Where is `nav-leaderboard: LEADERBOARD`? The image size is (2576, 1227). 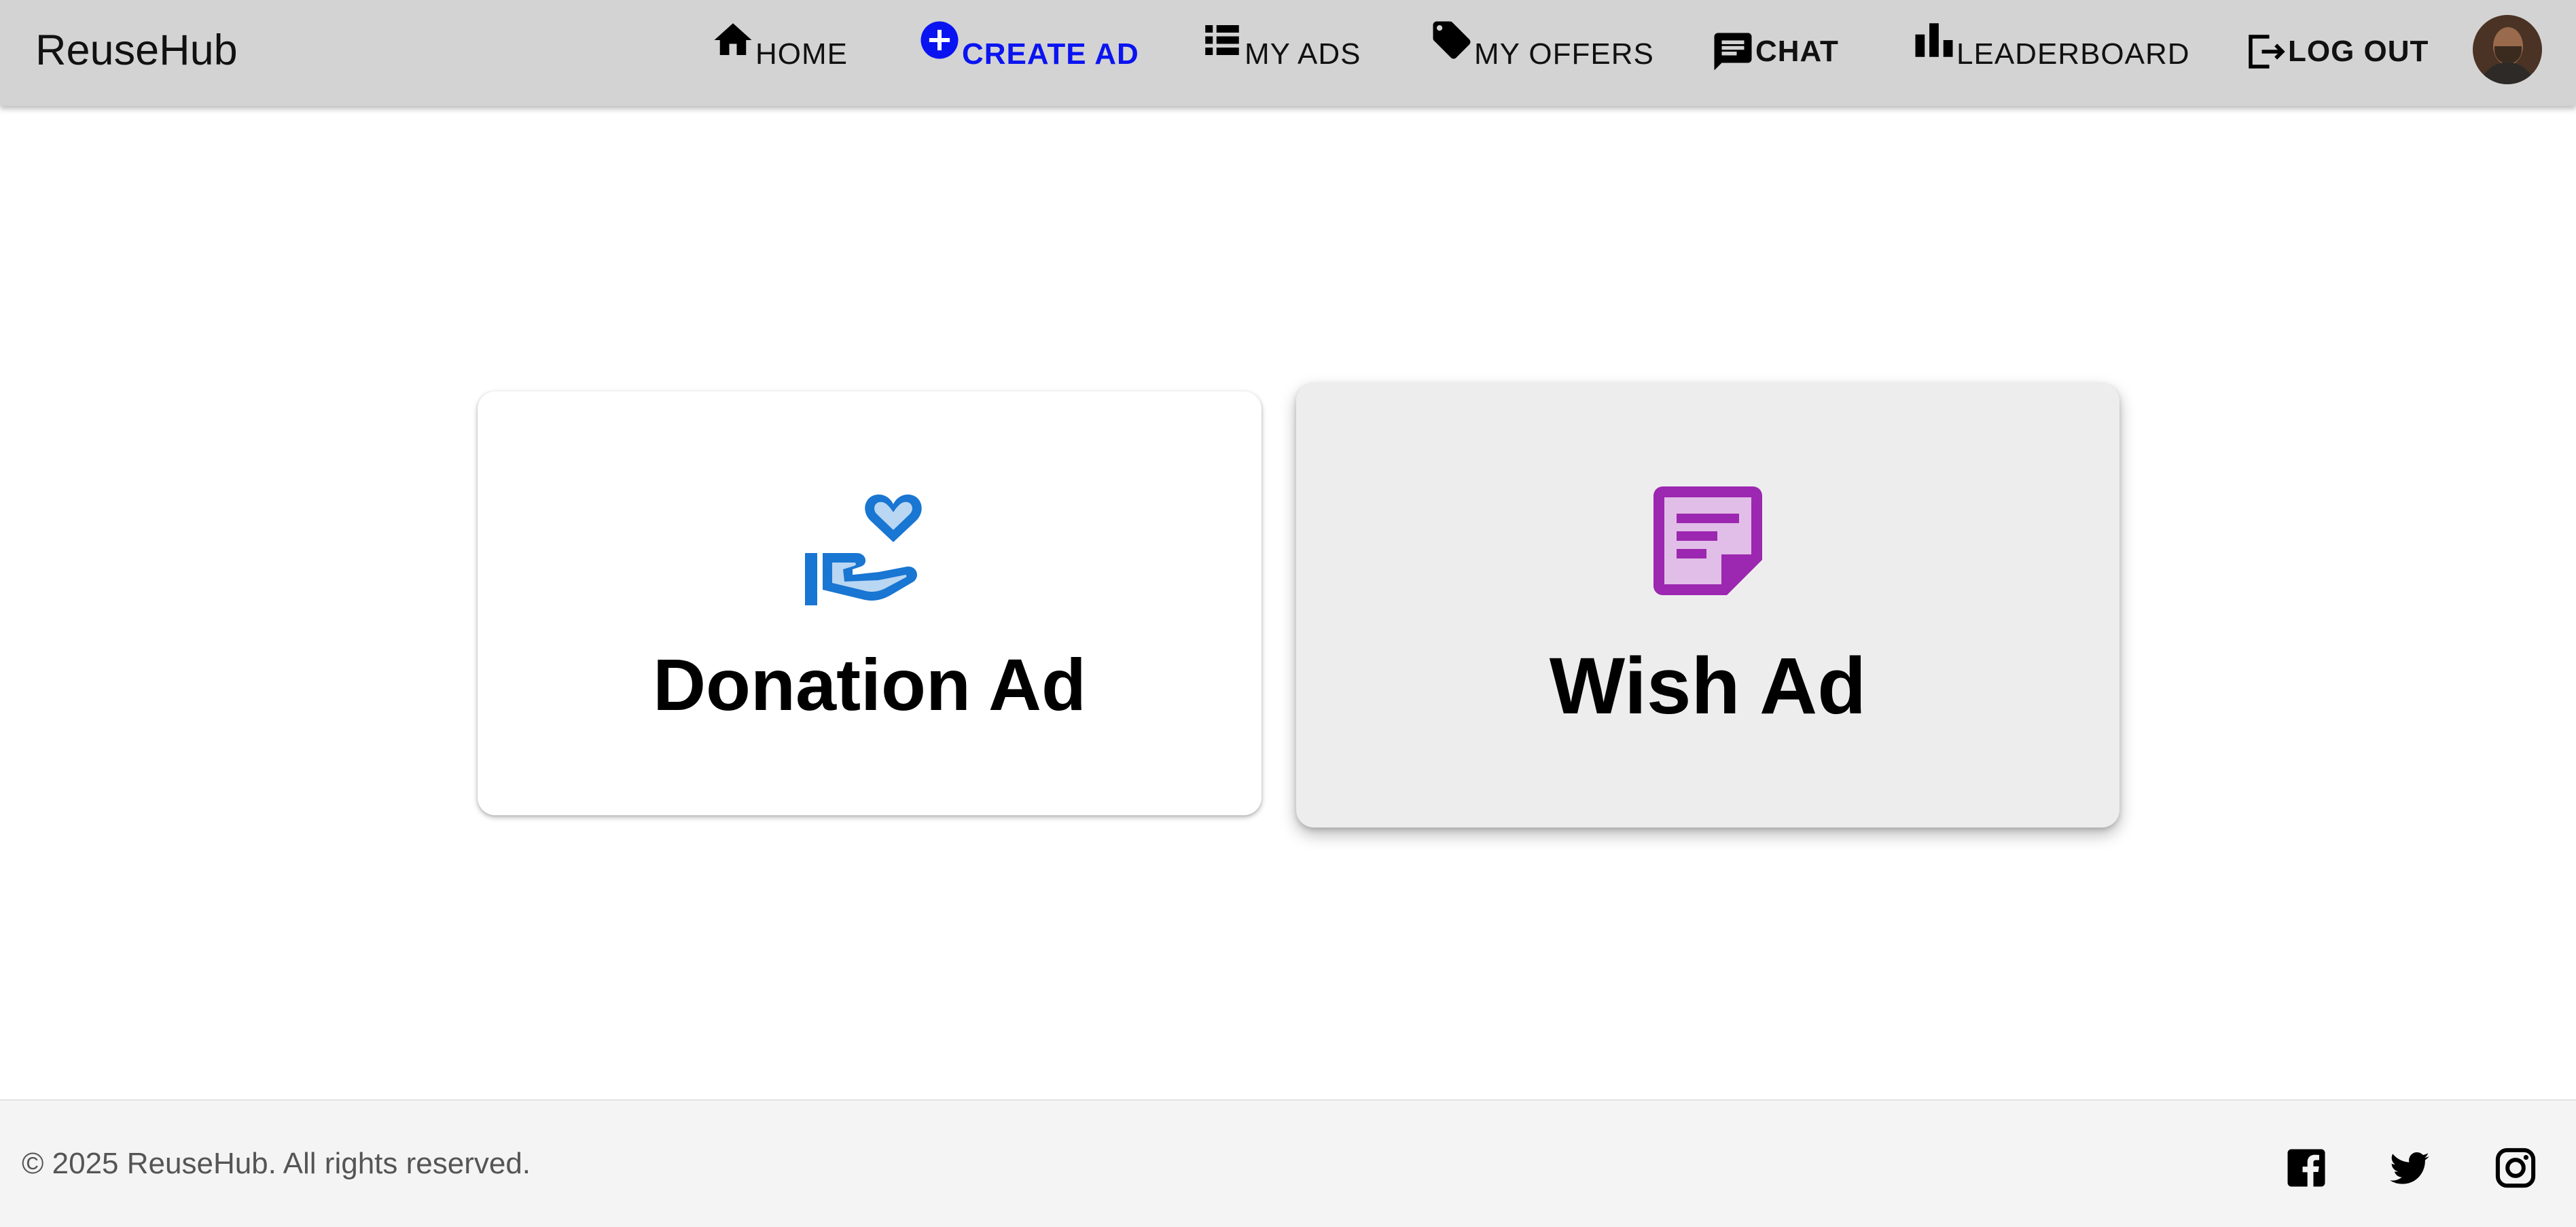 nav-leaderboard: LEADERBOARD is located at coordinates (2051, 52).